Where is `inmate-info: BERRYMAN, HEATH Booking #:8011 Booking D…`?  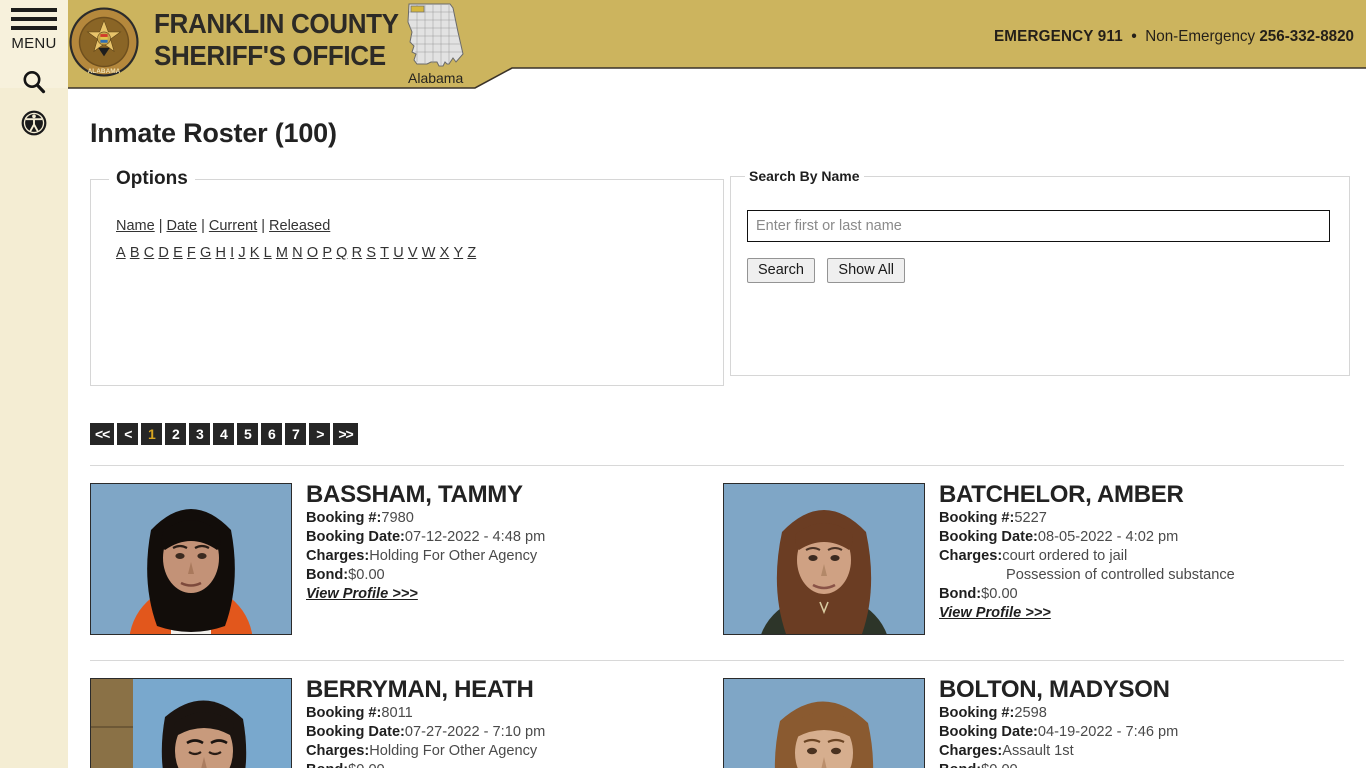 inmate-info: BERRYMAN, HEATH Booking #:8011 Booking D… is located at coordinates (514, 722).